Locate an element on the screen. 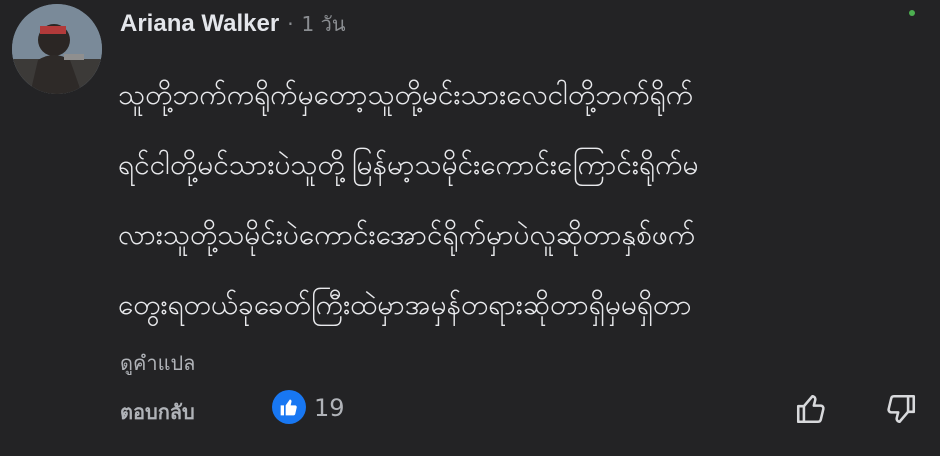 The image size is (940, 456). timestamp: 1 วัน is located at coordinates (324, 24).